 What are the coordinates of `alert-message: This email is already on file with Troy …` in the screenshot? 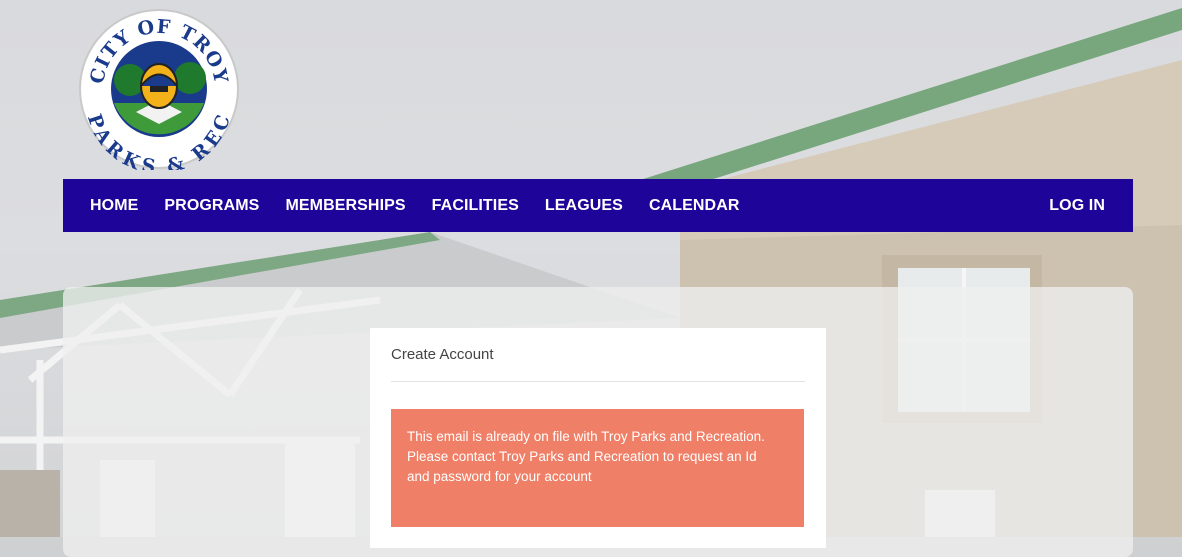 It's located at (586, 456).